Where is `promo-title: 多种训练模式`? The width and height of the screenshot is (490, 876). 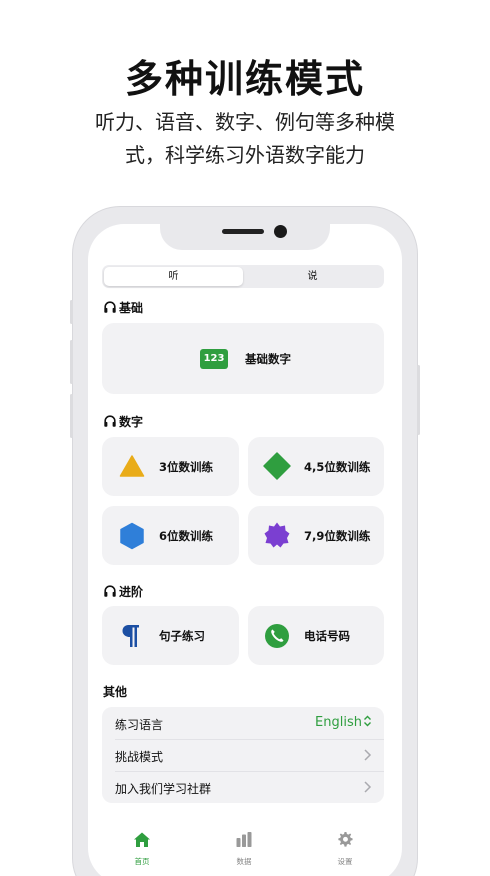
promo-title: 多种训练模式 is located at coordinates (244, 79).